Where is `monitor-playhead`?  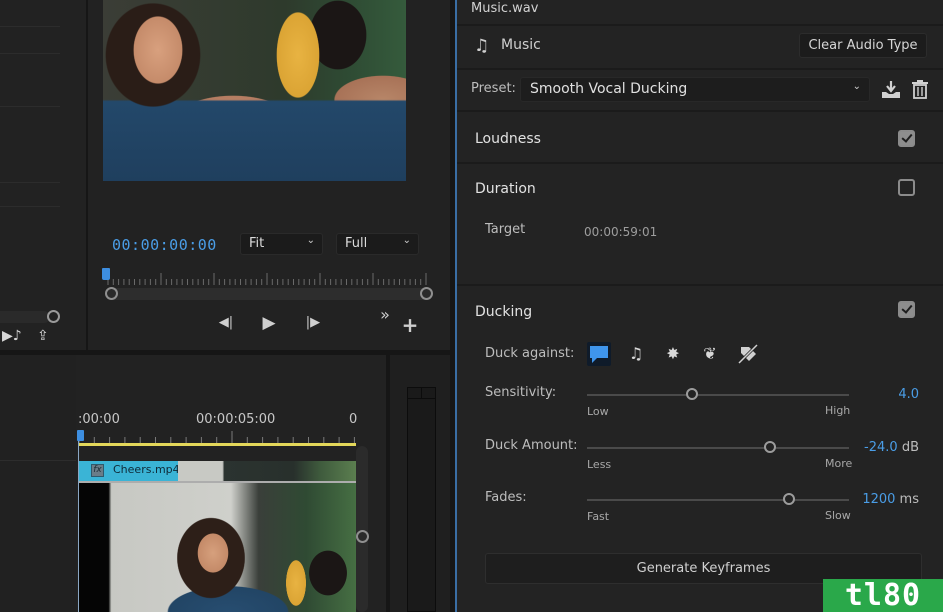 monitor-playhead is located at coordinates (106, 274).